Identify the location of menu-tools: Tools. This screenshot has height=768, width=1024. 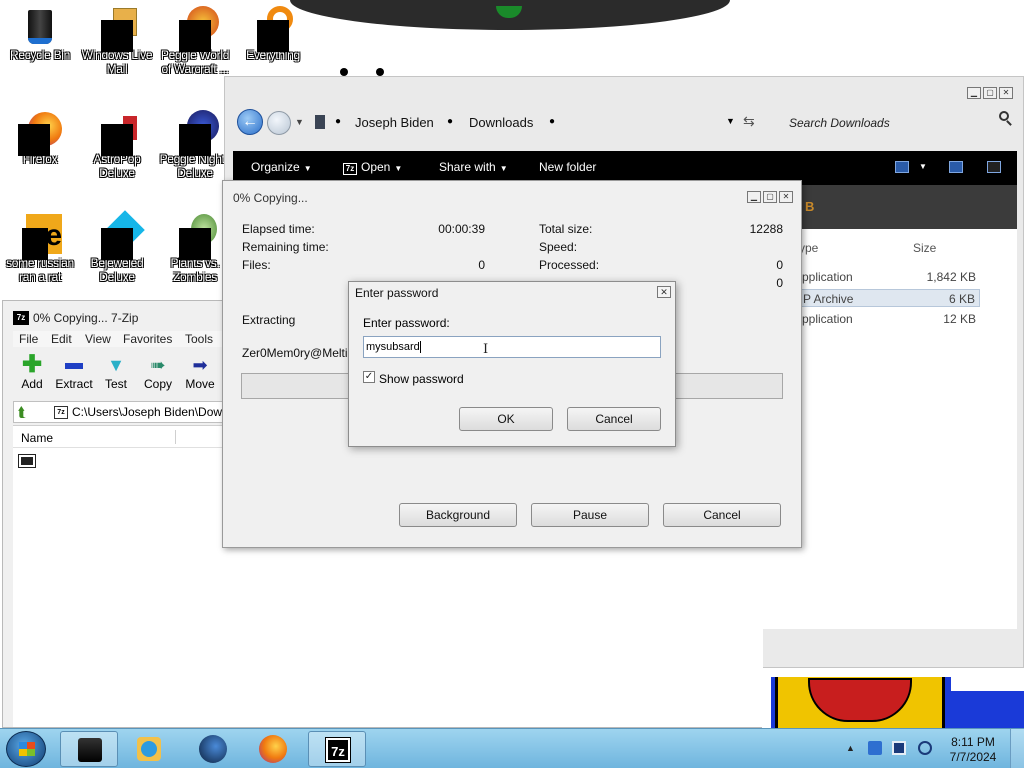
(199, 339).